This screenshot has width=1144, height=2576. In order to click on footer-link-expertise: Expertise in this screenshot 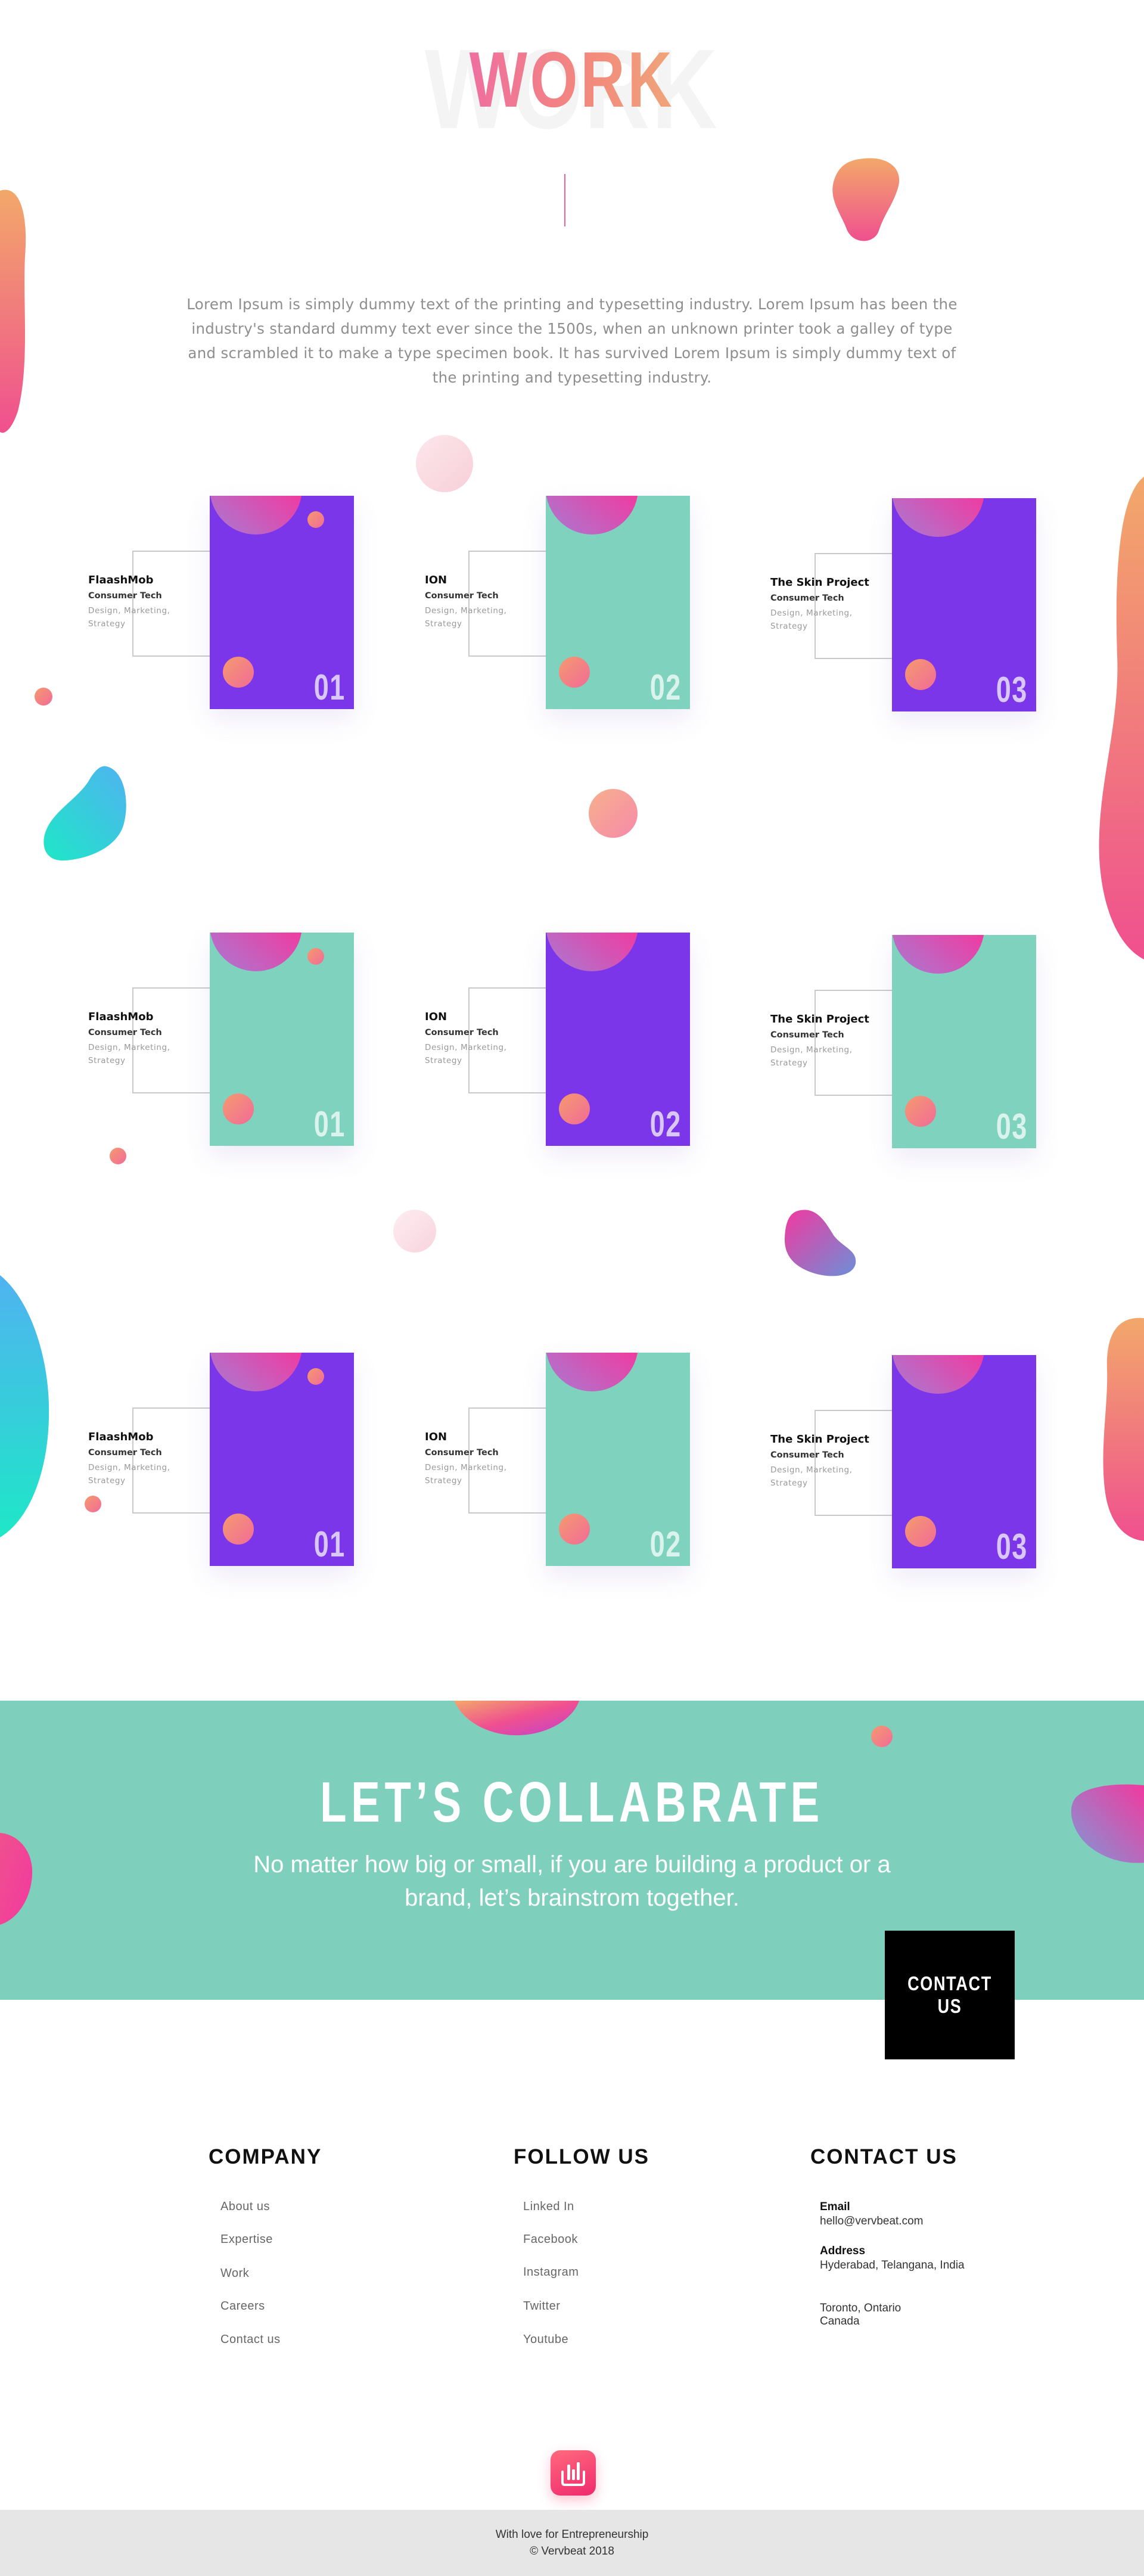, I will do `click(246, 2239)`.